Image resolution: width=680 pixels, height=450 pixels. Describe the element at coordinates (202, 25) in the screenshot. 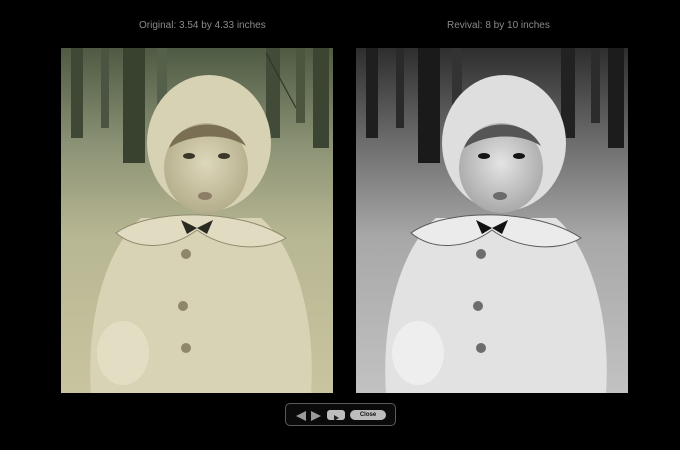

I see `original-caption: Original: 3.54 by 4.33 inches` at that location.